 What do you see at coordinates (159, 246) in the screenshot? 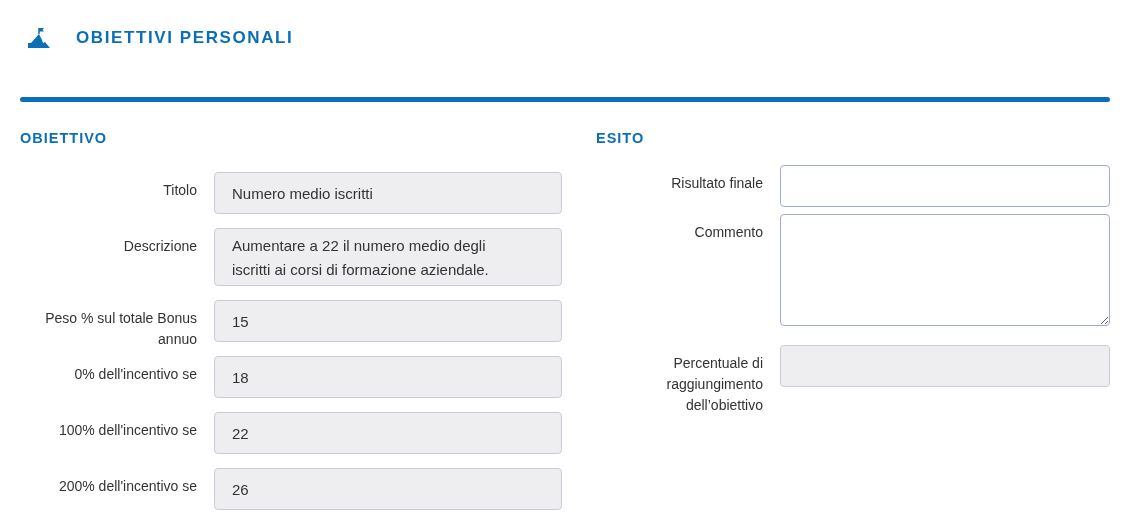
I see `field-label: Descrizione` at bounding box center [159, 246].